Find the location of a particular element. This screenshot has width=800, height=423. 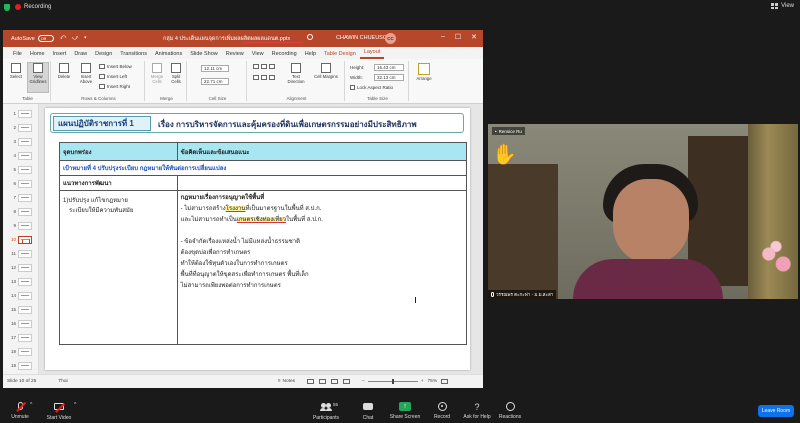

tab-animations: Animations is located at coordinates (168, 55).